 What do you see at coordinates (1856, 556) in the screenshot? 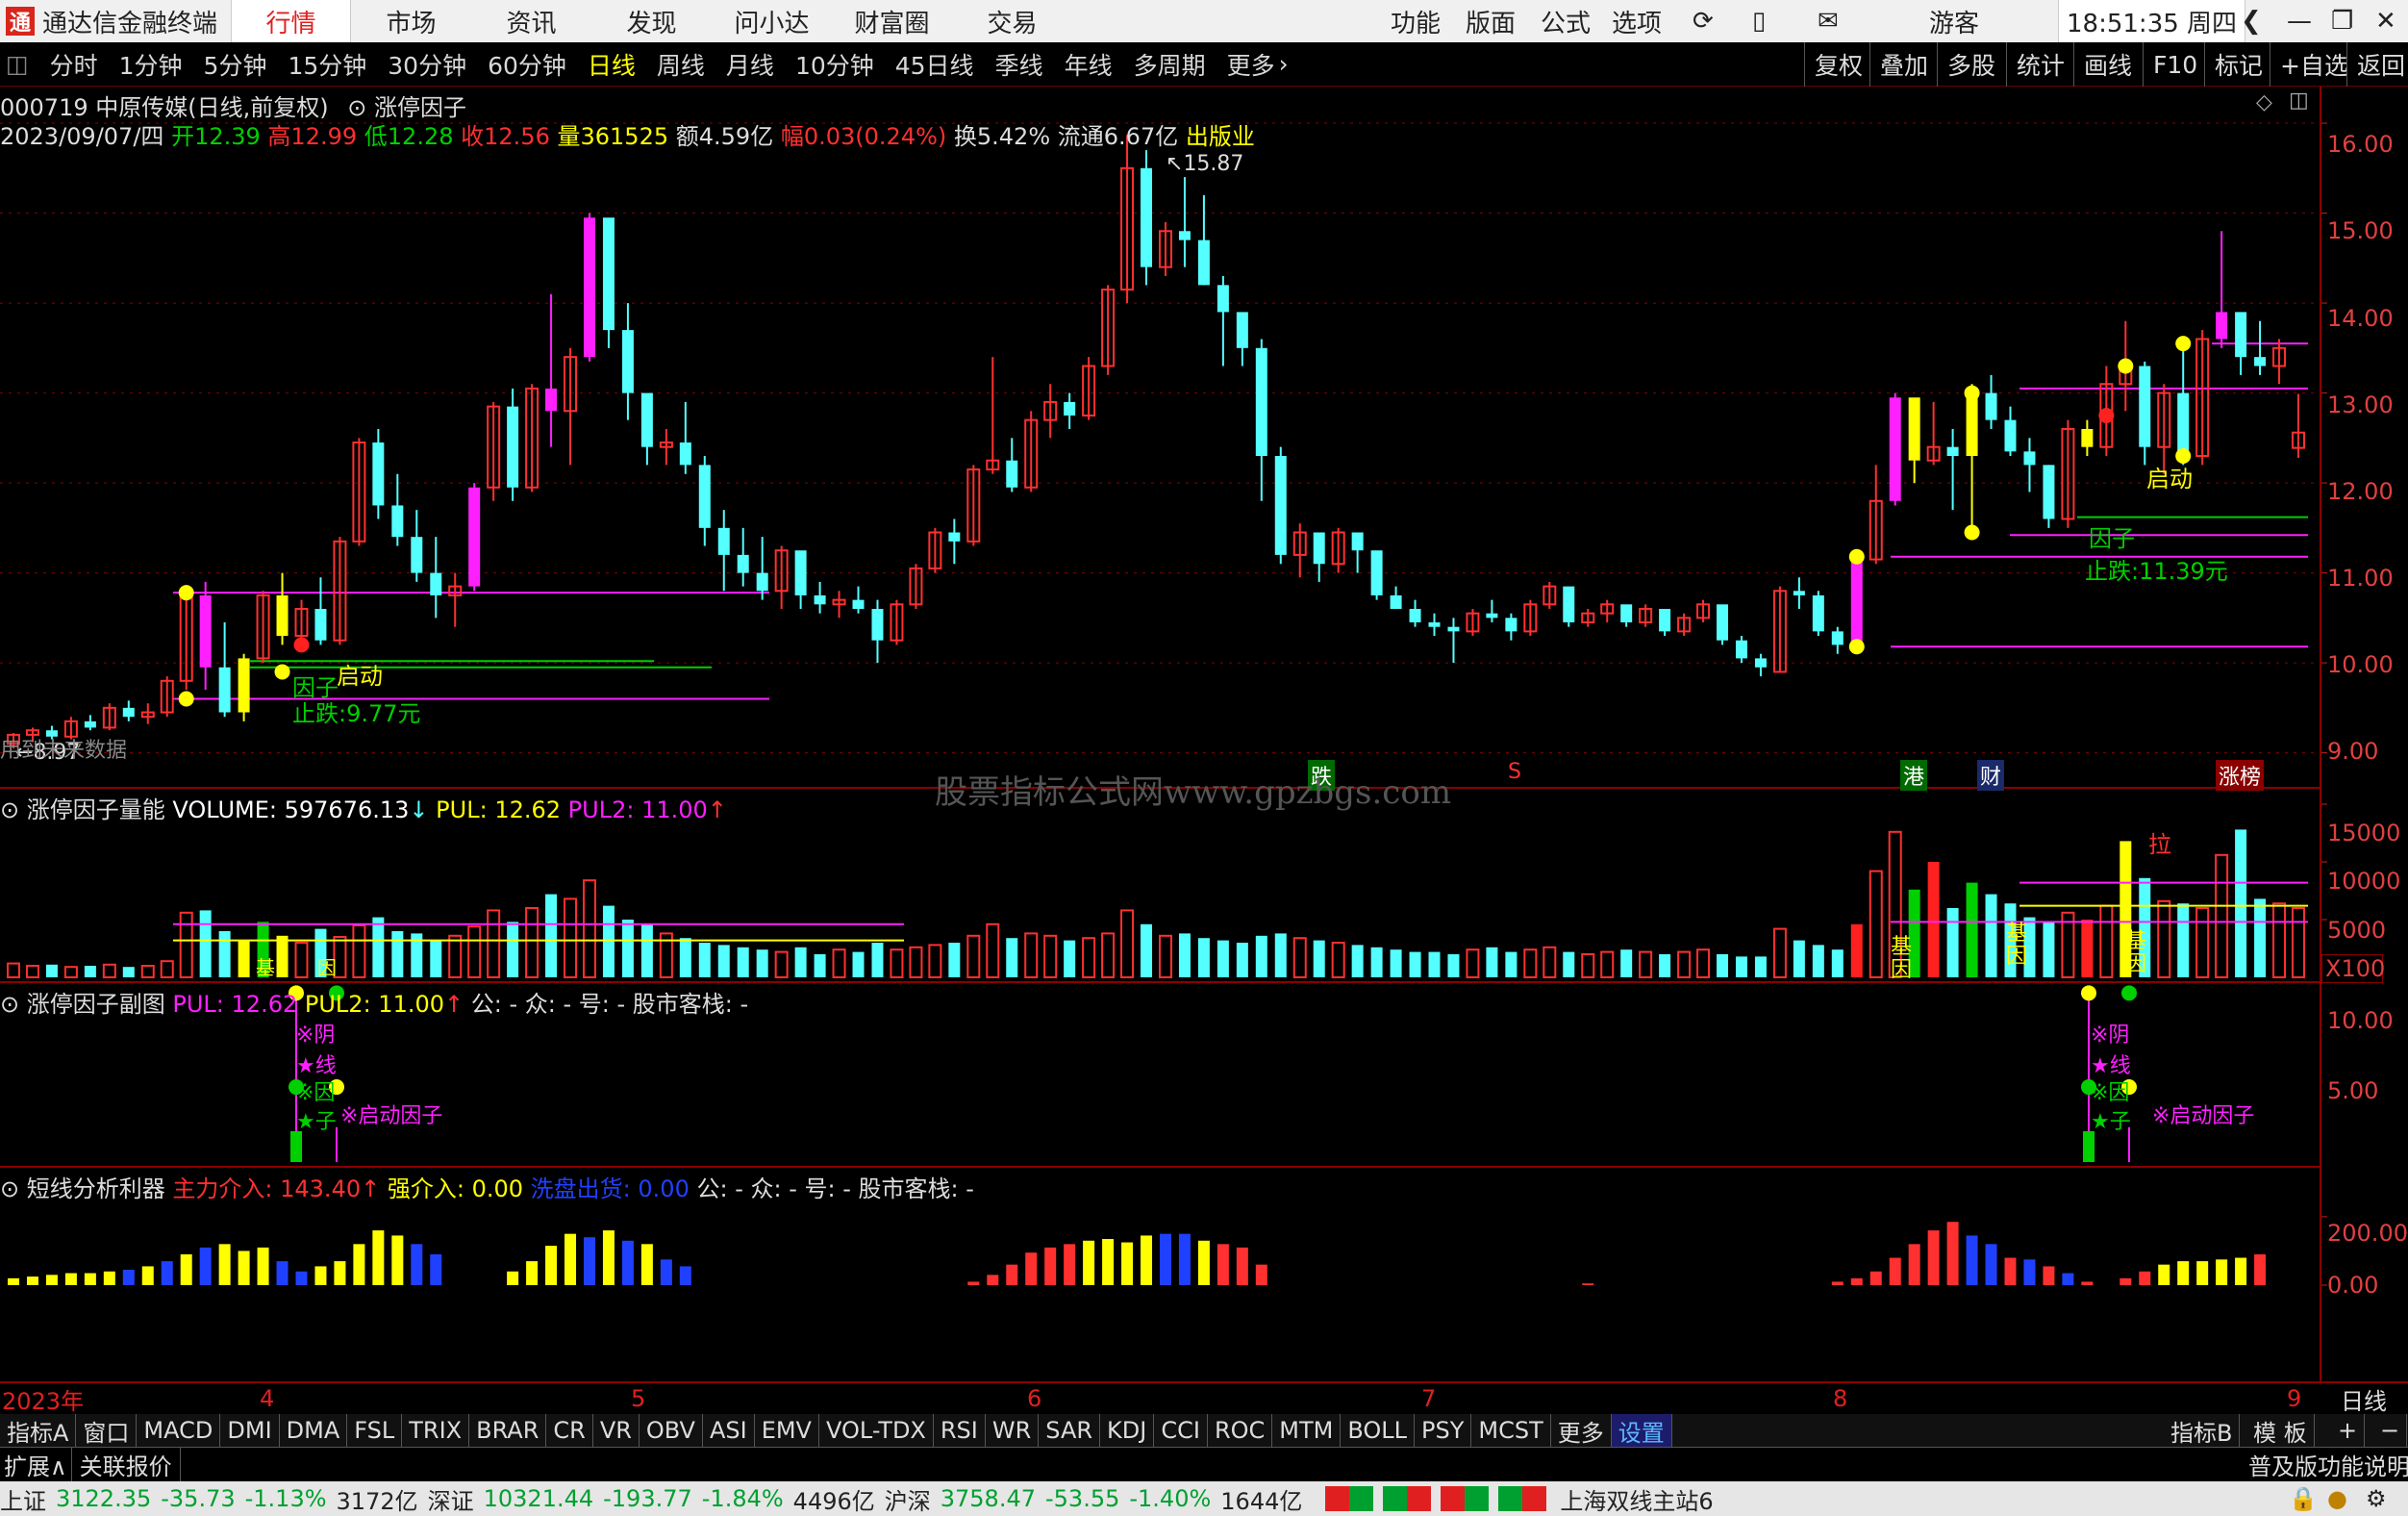
I see `signal-dot` at bounding box center [1856, 556].